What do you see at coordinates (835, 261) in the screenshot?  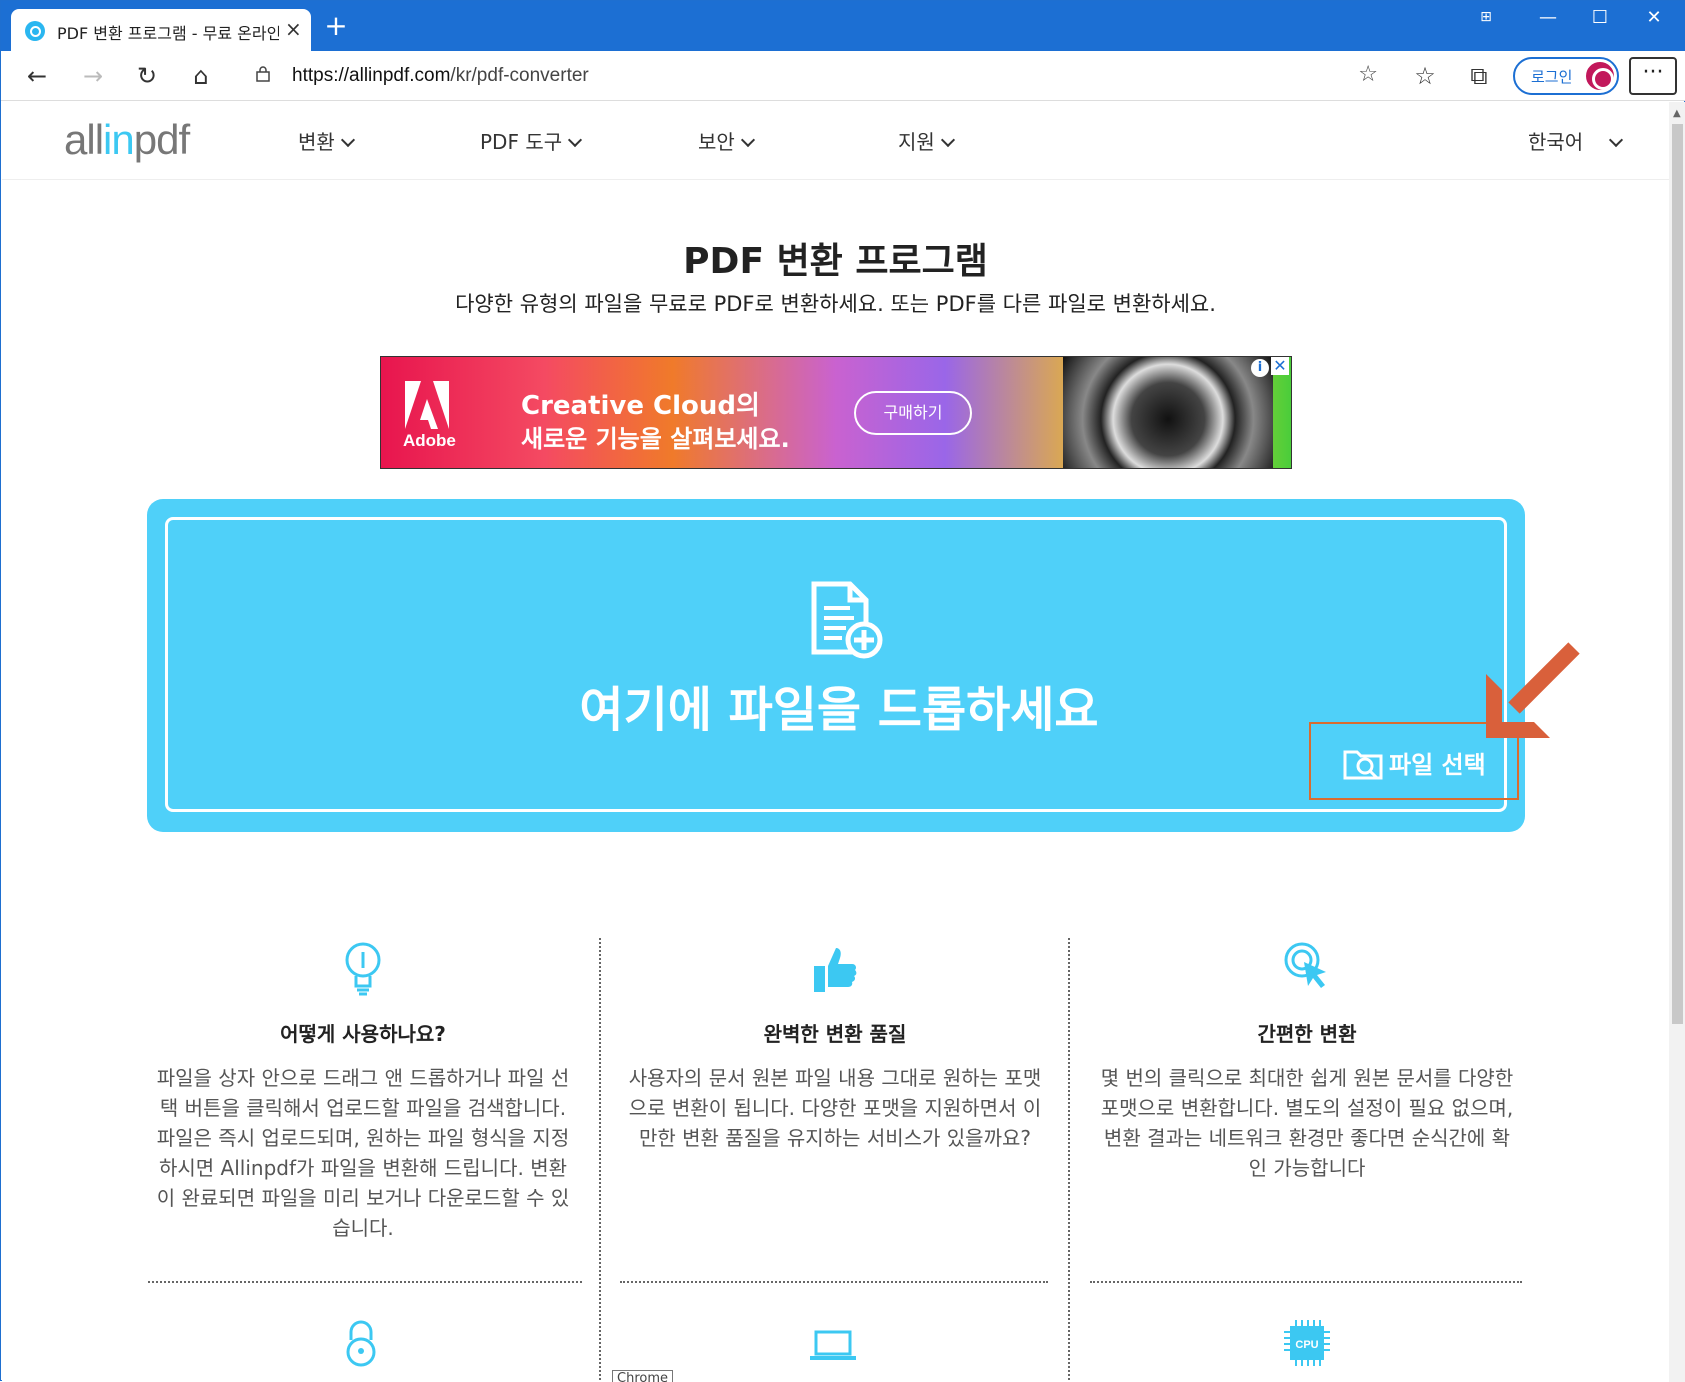 I see `page-title: PDF 변환 프로그램` at bounding box center [835, 261].